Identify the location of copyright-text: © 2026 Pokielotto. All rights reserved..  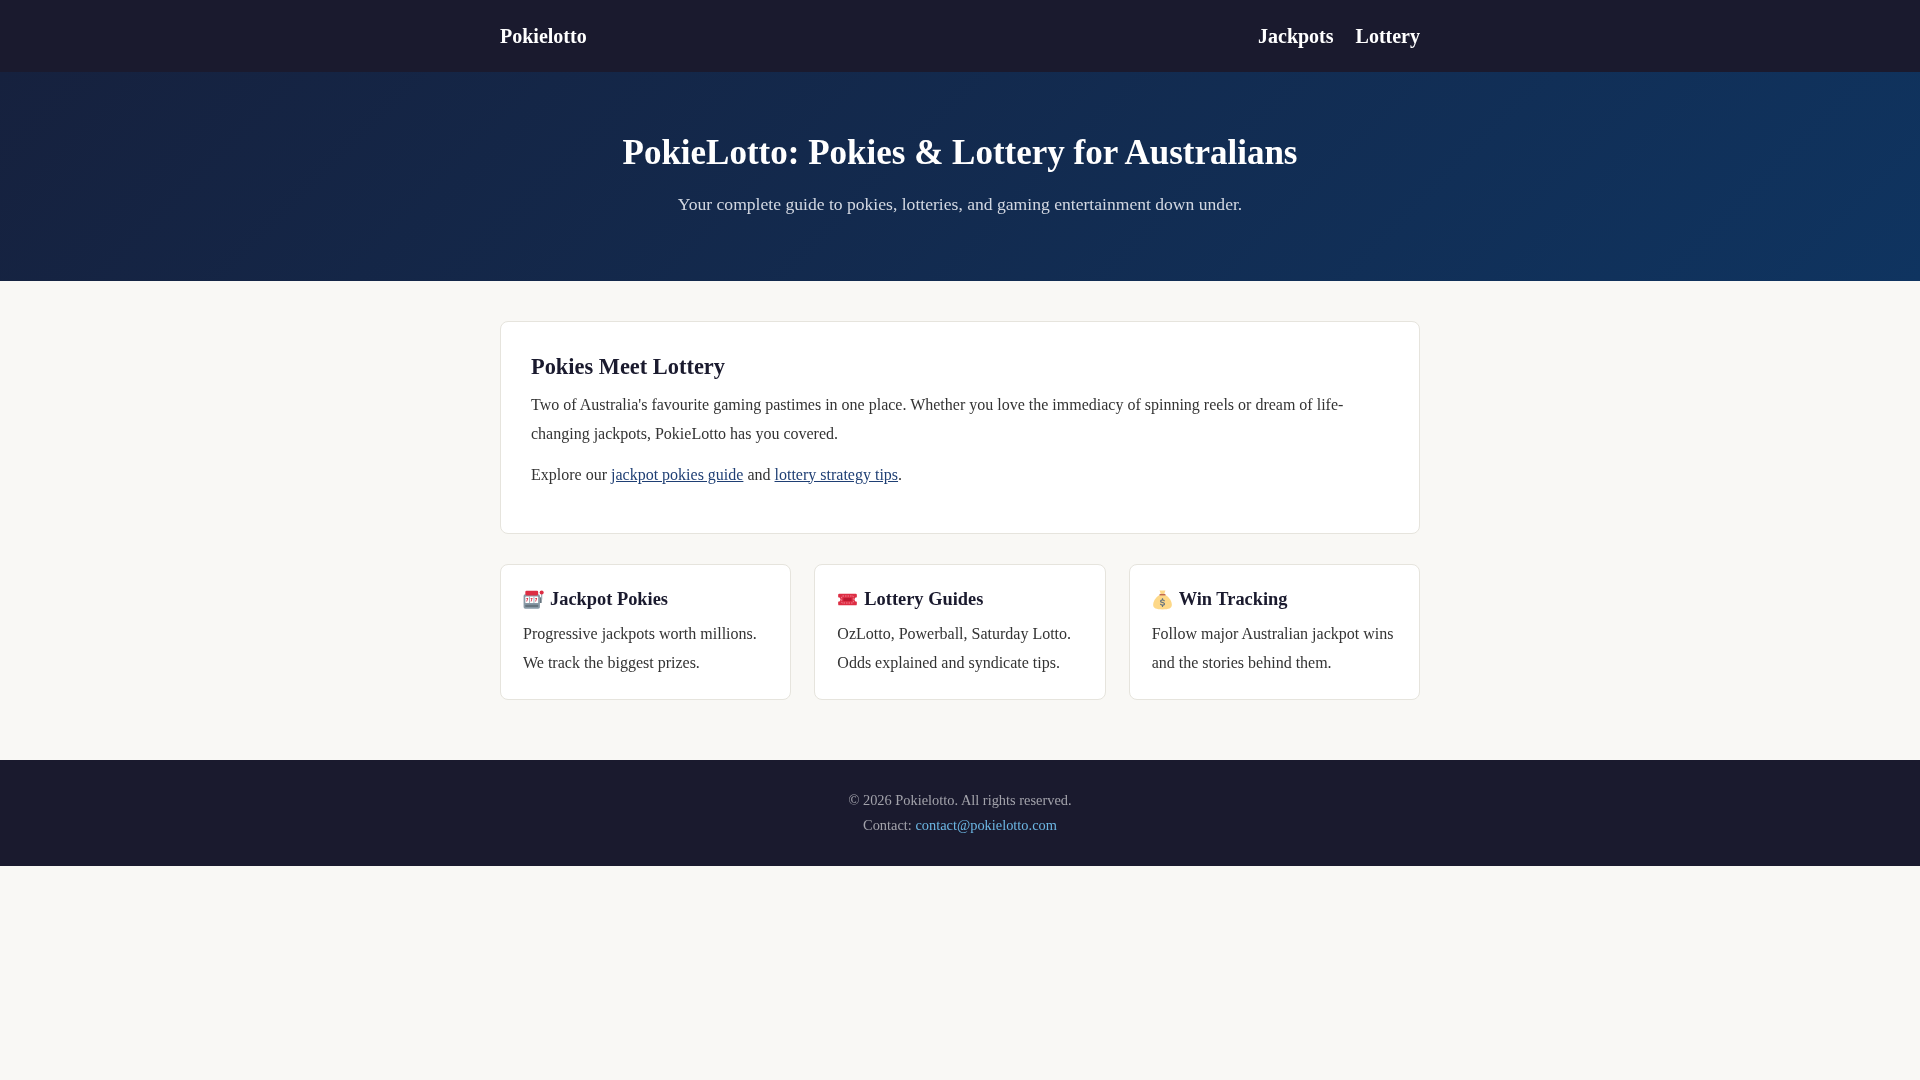
(960, 800).